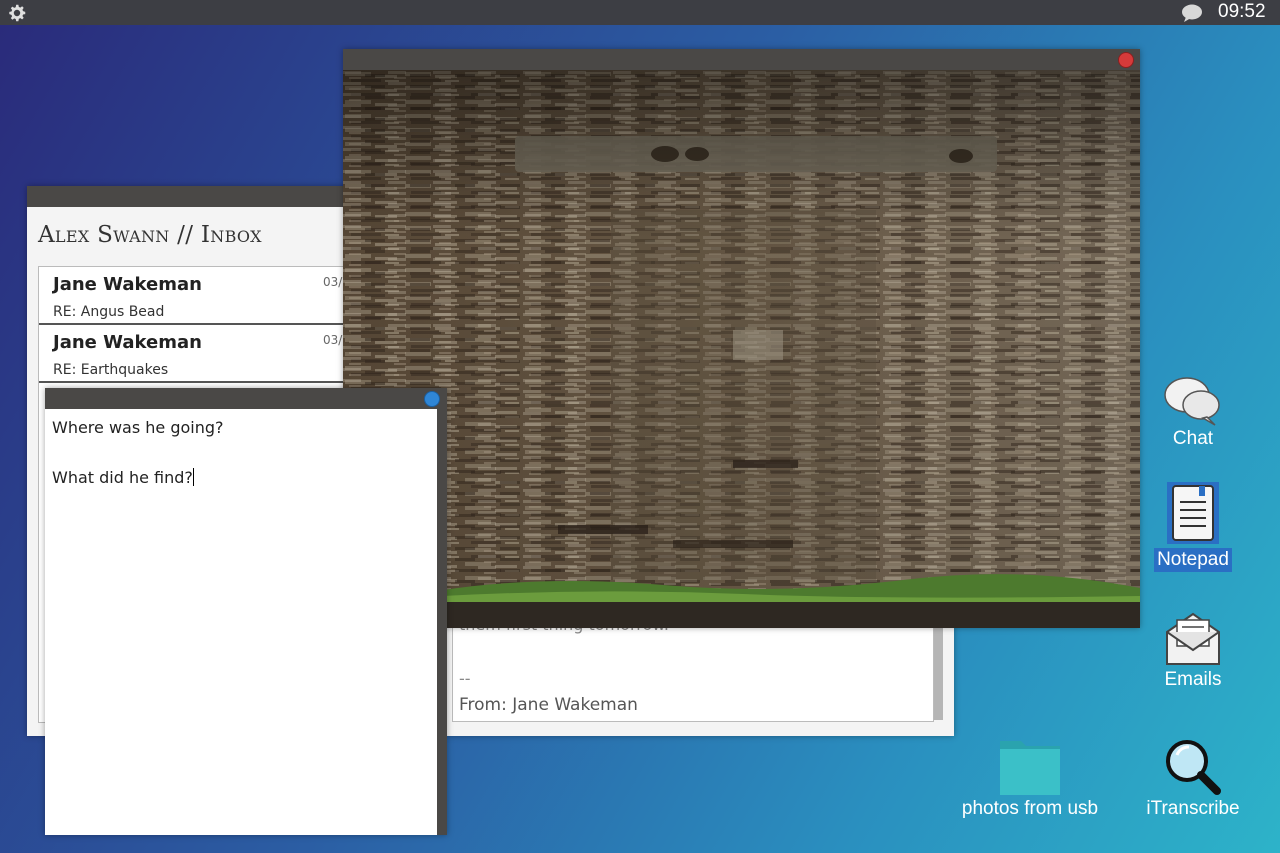  I want to click on top-bar: 09:52, so click(640, 12).